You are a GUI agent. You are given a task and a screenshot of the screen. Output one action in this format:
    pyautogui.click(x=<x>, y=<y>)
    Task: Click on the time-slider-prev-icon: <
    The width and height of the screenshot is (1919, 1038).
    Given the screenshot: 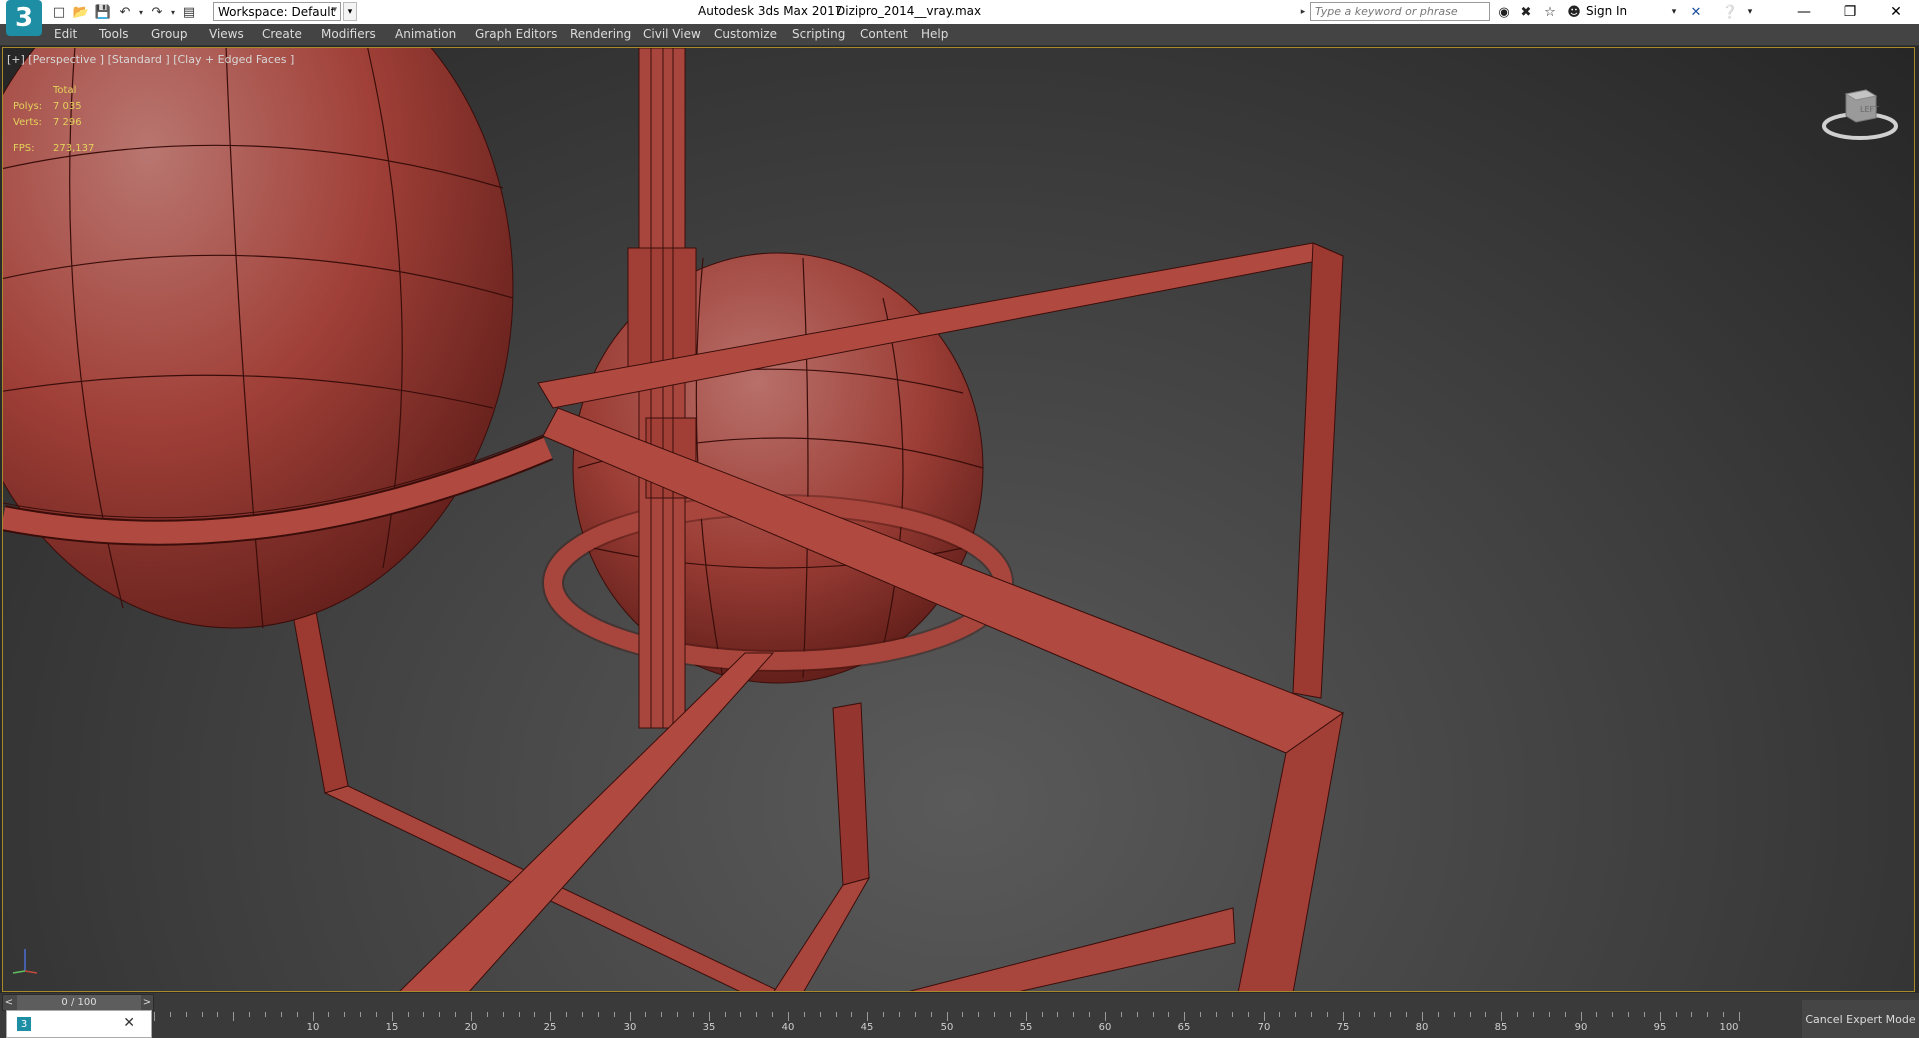 What is the action you would take?
    pyautogui.click(x=9, y=1002)
    